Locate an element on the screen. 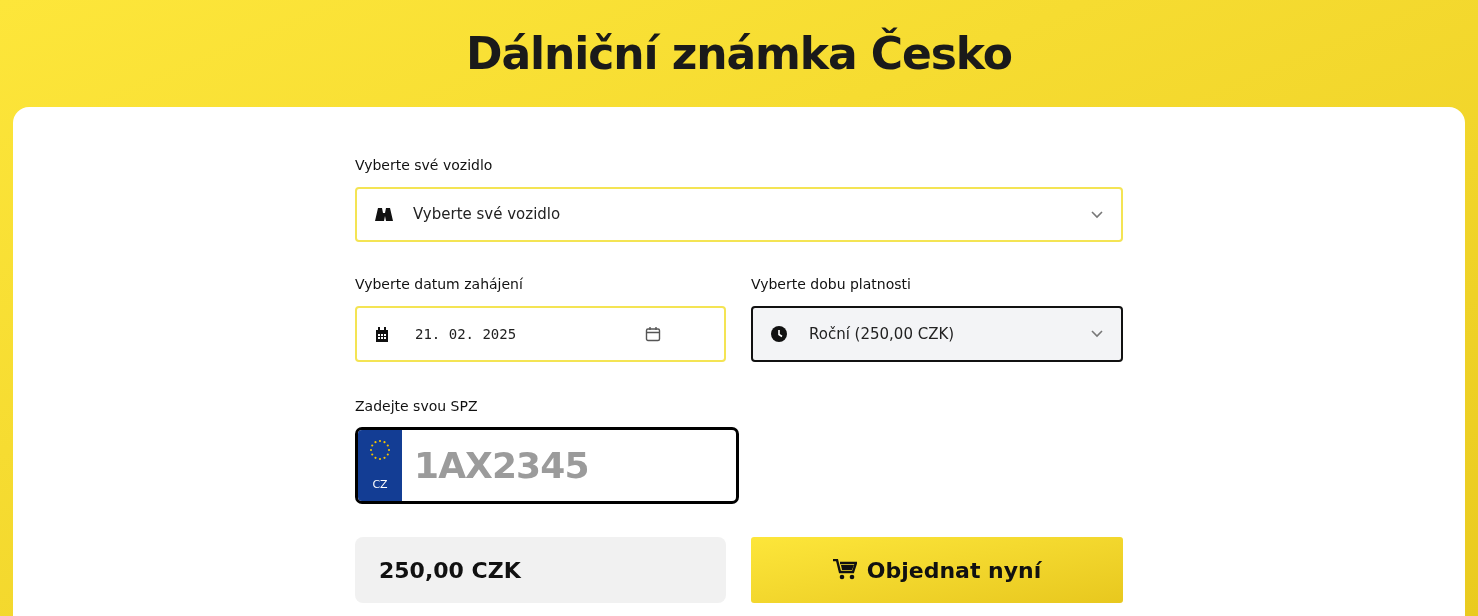 This screenshot has height=616, width=1478. field-label: Vyberte své vozidlo is located at coordinates (424, 165).